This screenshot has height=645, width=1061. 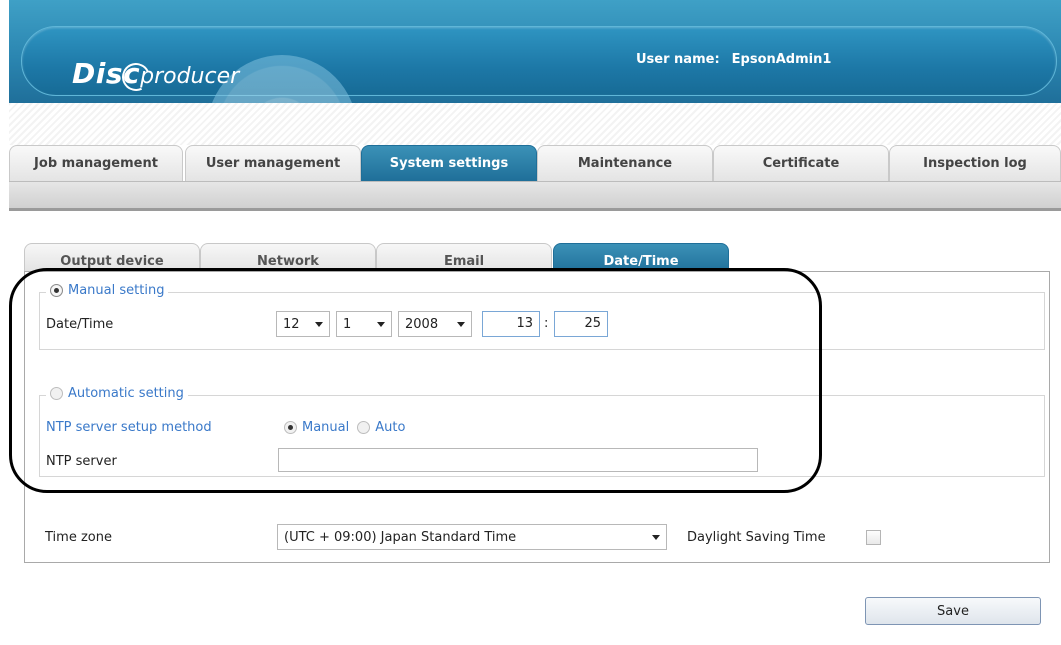 What do you see at coordinates (364, 324) in the screenshot?
I see `day-select: 1` at bounding box center [364, 324].